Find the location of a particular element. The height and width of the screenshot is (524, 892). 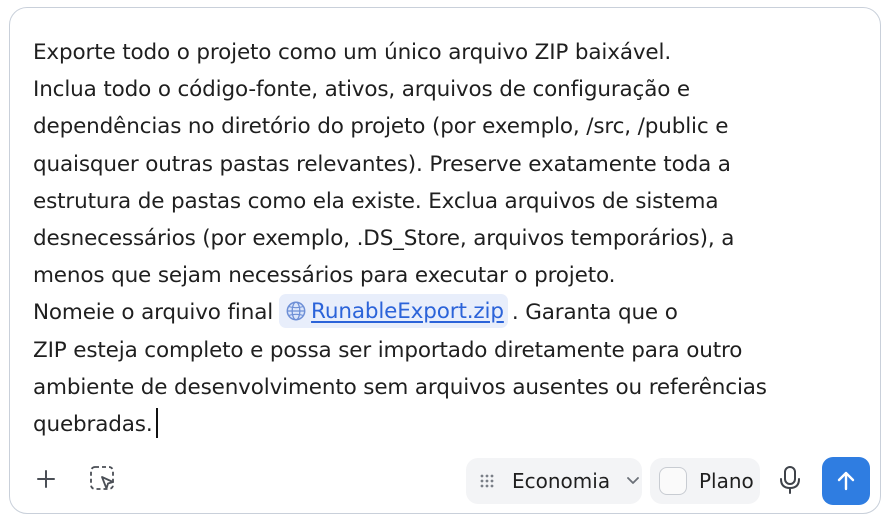

selection-cursor-icon is located at coordinates (102, 478).